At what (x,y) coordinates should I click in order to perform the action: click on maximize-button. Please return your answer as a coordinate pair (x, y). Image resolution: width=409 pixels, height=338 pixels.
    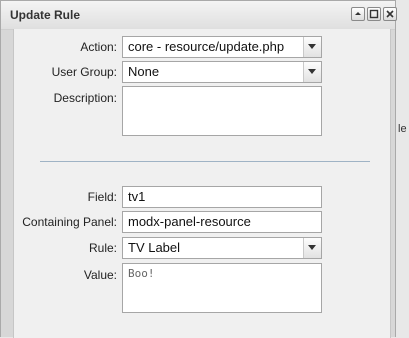
    Looking at the image, I should click on (374, 14).